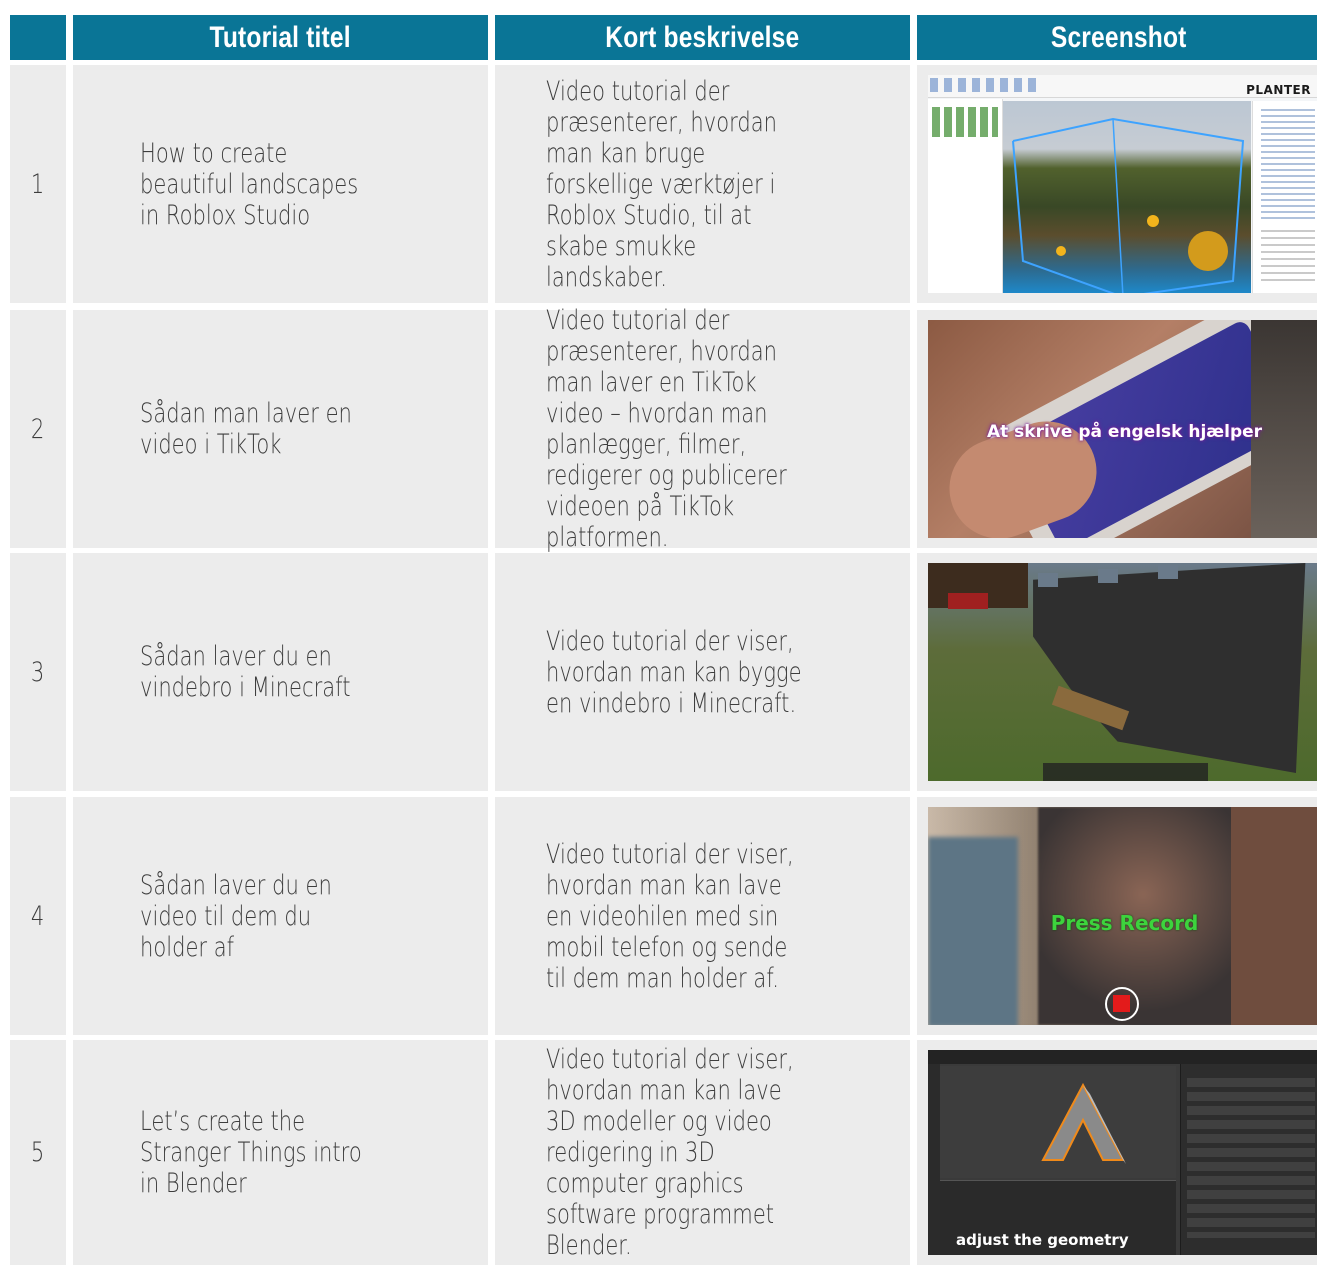 Image resolution: width=1317 pixels, height=1265 pixels. What do you see at coordinates (280, 672) in the screenshot?
I see `row-title: Sådan laver du en vindebro i Minecraft` at bounding box center [280, 672].